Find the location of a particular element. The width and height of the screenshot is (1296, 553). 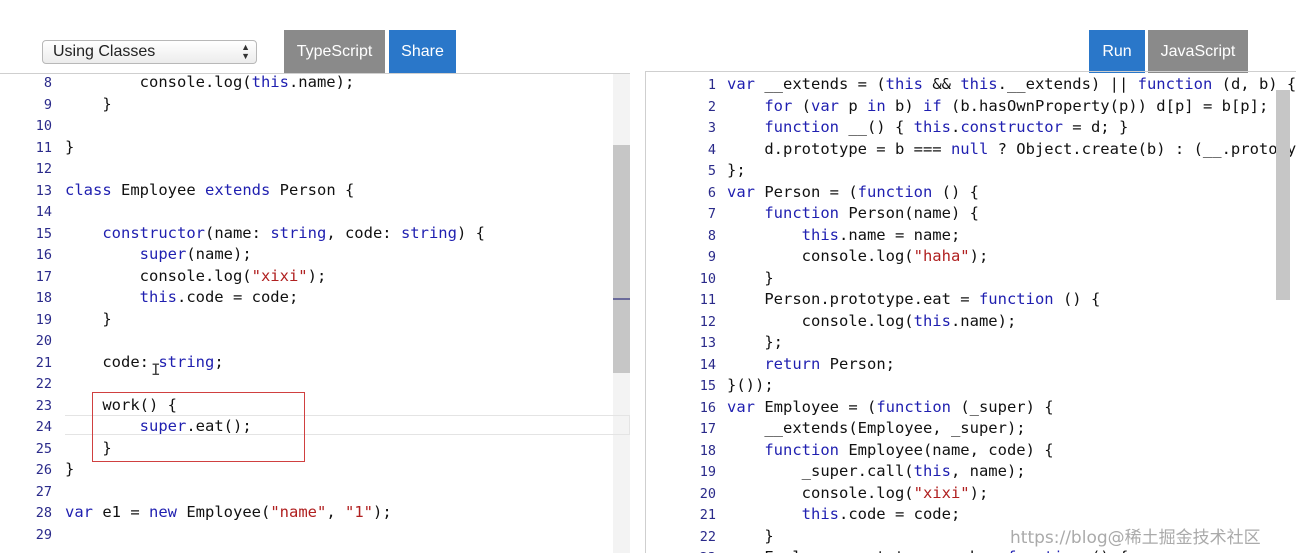

code-line: 19 _super.call(this, name); is located at coordinates (836, 472).